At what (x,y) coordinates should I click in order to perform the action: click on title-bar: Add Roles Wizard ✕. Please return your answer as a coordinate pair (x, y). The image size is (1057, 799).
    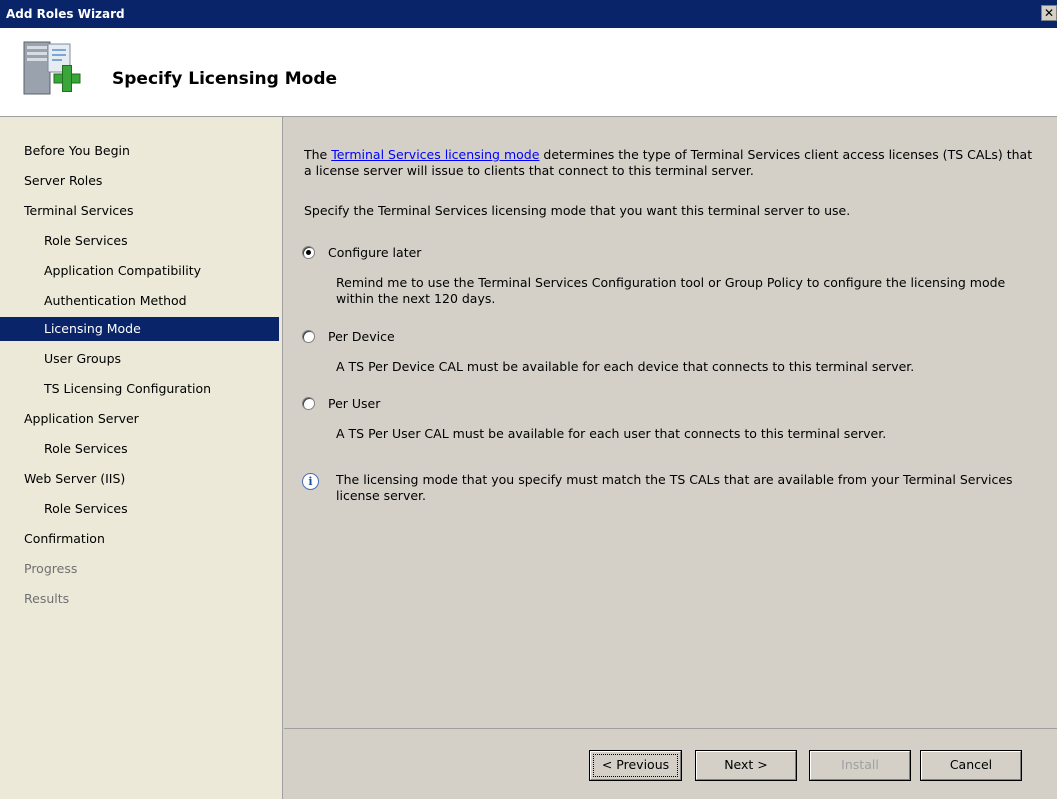
    Looking at the image, I should click on (528, 14).